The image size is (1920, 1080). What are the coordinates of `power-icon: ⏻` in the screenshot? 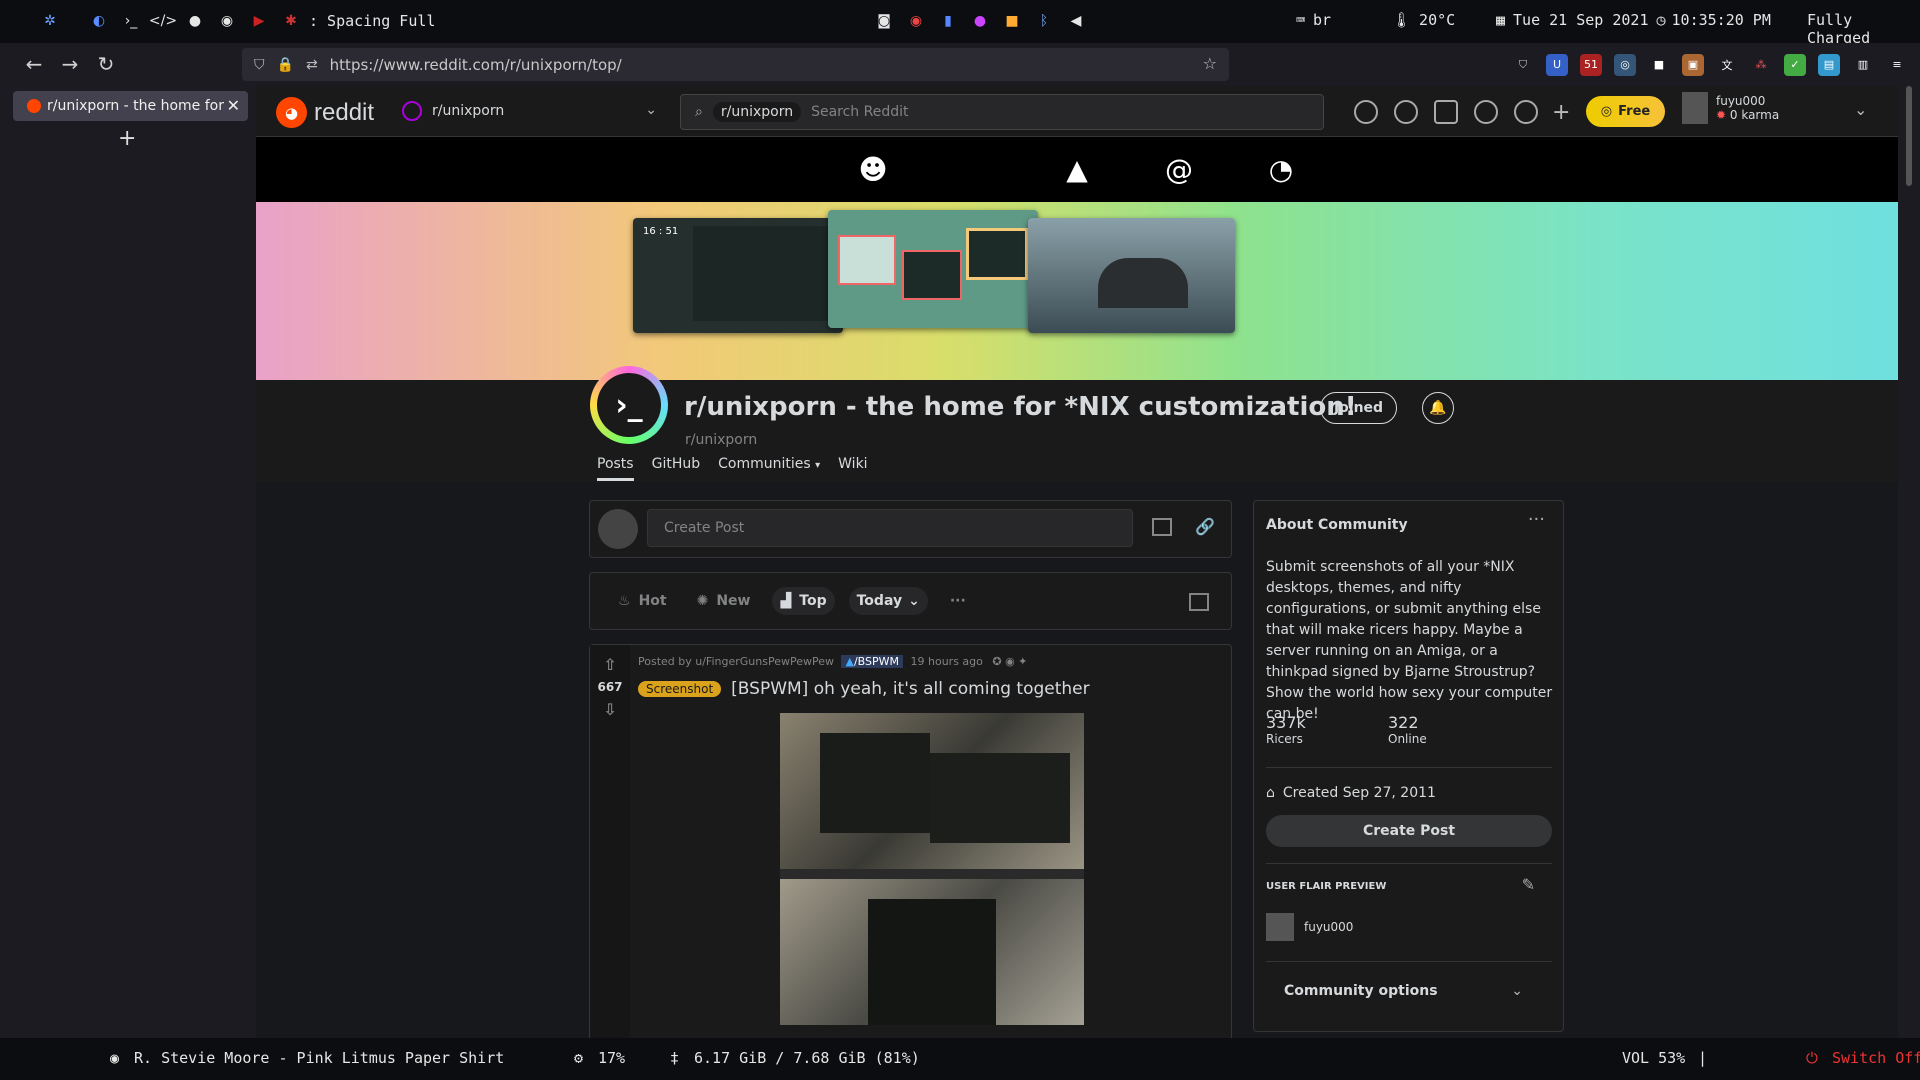 It's located at (1812, 1058).